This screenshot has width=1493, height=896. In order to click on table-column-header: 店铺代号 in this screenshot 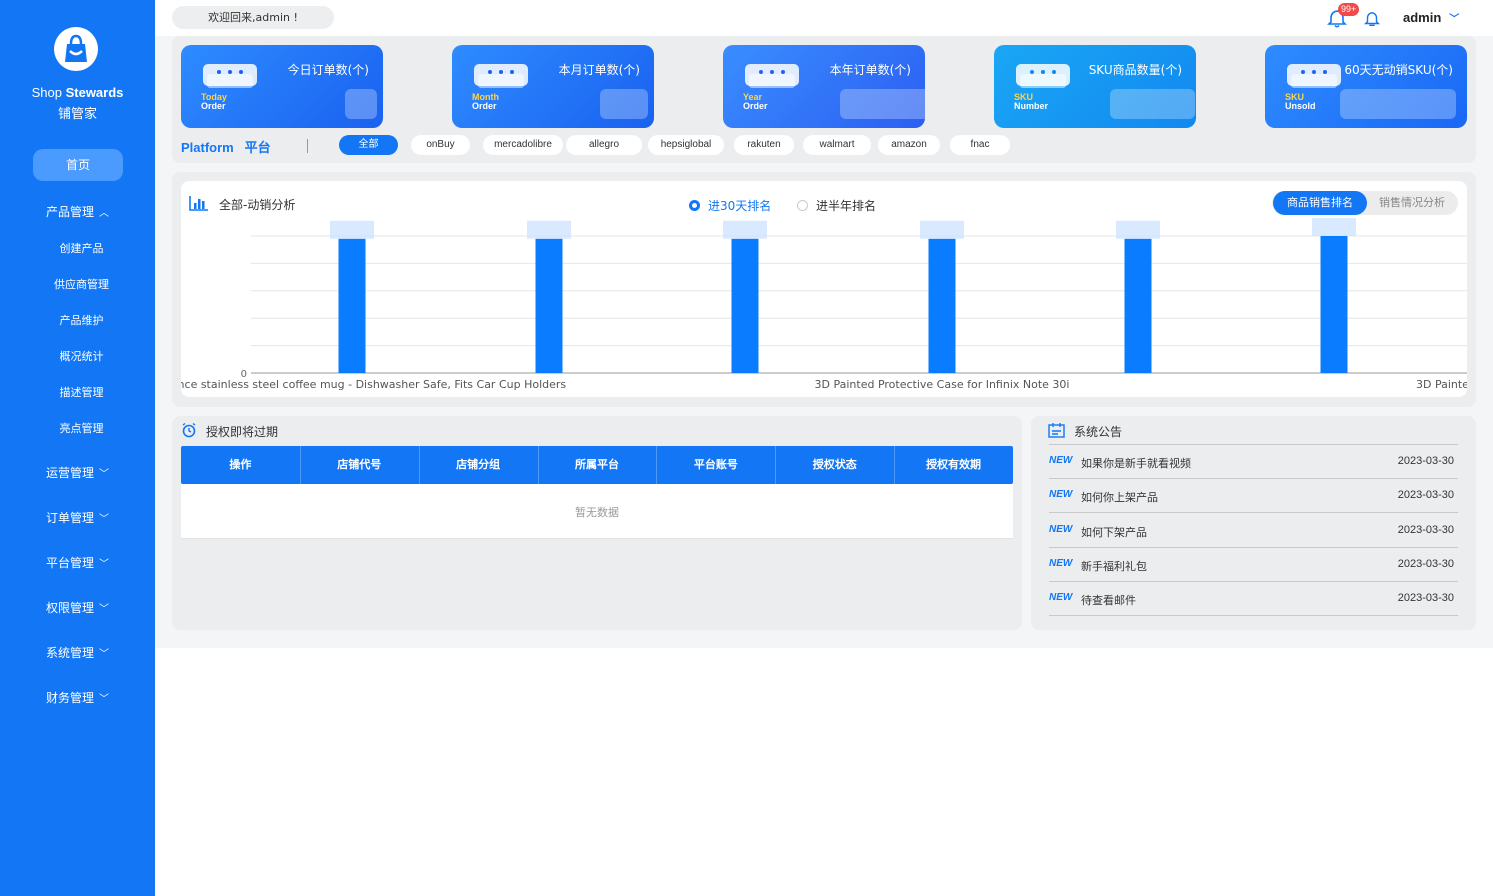, I will do `click(359, 465)`.